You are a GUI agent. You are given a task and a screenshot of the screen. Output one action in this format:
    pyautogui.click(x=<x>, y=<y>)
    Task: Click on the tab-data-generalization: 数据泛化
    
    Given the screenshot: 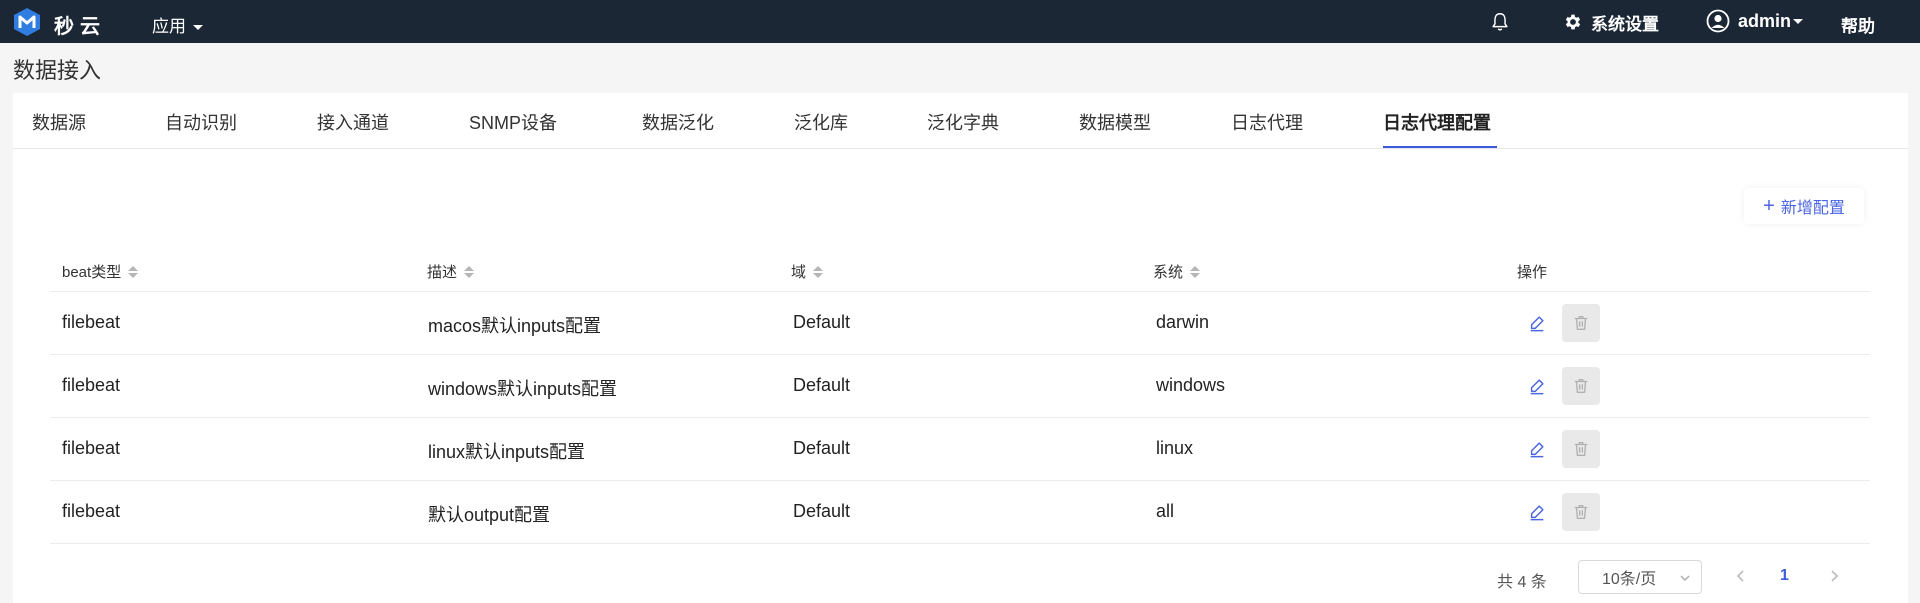 What is the action you would take?
    pyautogui.click(x=678, y=122)
    